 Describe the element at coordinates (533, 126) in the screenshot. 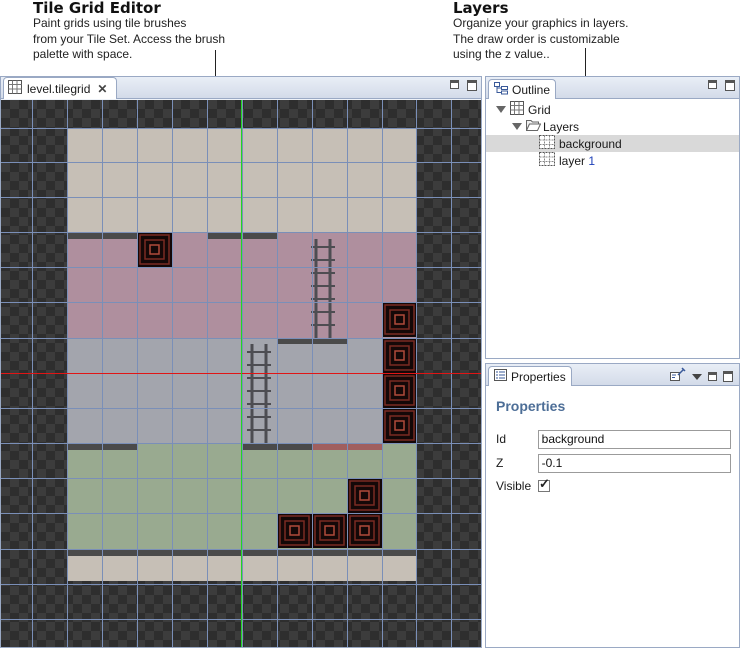

I see `folder-open-icon` at that location.